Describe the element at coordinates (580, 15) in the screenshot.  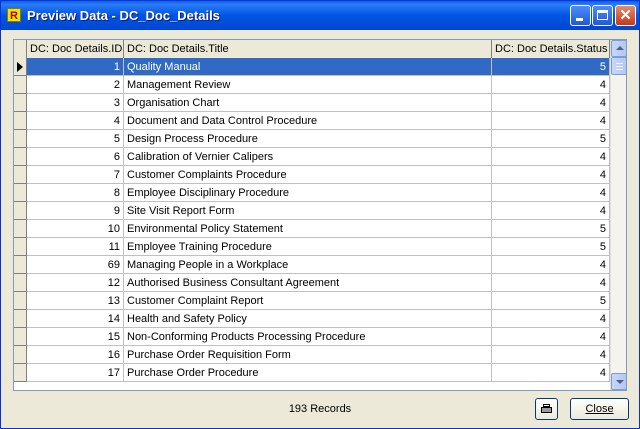
I see `minimize-button` at that location.